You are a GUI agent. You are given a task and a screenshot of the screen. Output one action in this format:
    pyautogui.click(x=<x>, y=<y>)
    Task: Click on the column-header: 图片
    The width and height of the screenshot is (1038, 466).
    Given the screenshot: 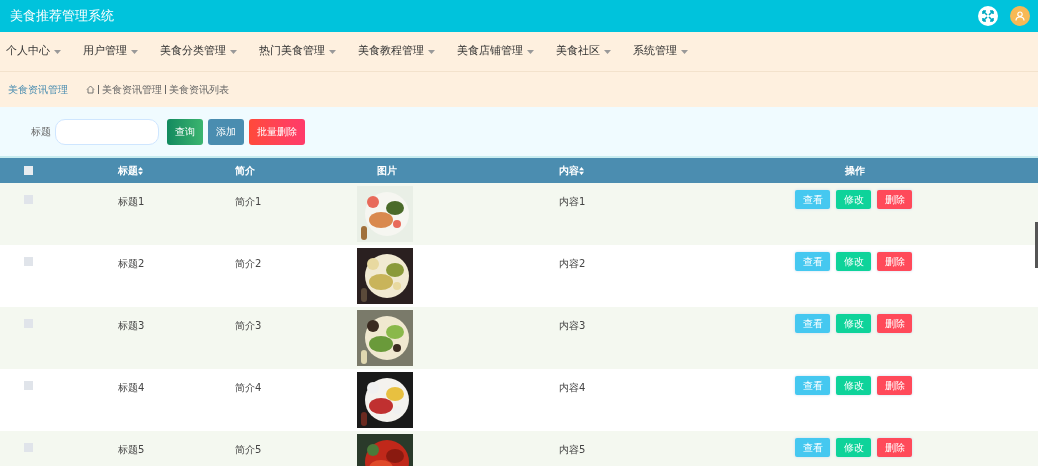 What is the action you would take?
    pyautogui.click(x=387, y=171)
    